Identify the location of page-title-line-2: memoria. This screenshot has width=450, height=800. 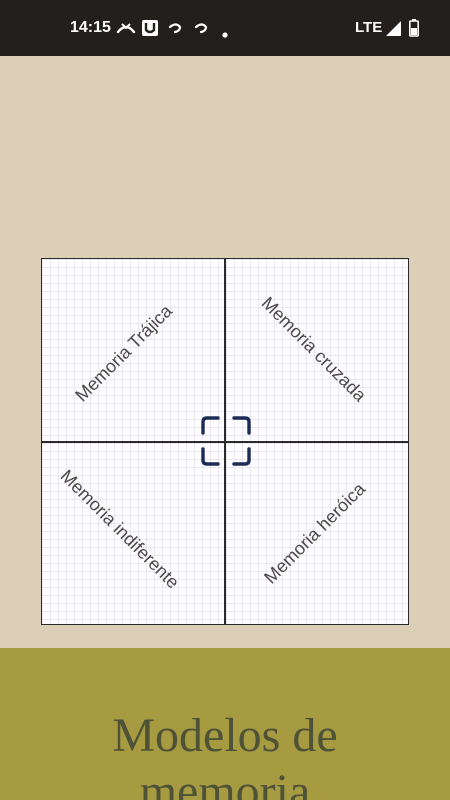
(225, 782).